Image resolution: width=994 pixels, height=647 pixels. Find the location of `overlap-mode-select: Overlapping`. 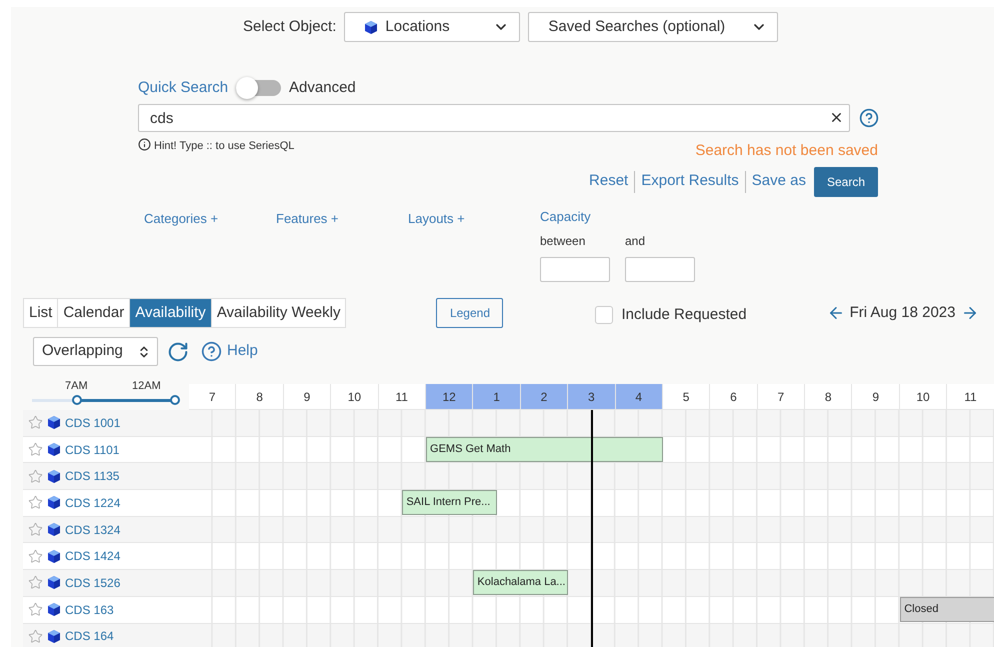

overlap-mode-select: Overlapping is located at coordinates (95, 351).